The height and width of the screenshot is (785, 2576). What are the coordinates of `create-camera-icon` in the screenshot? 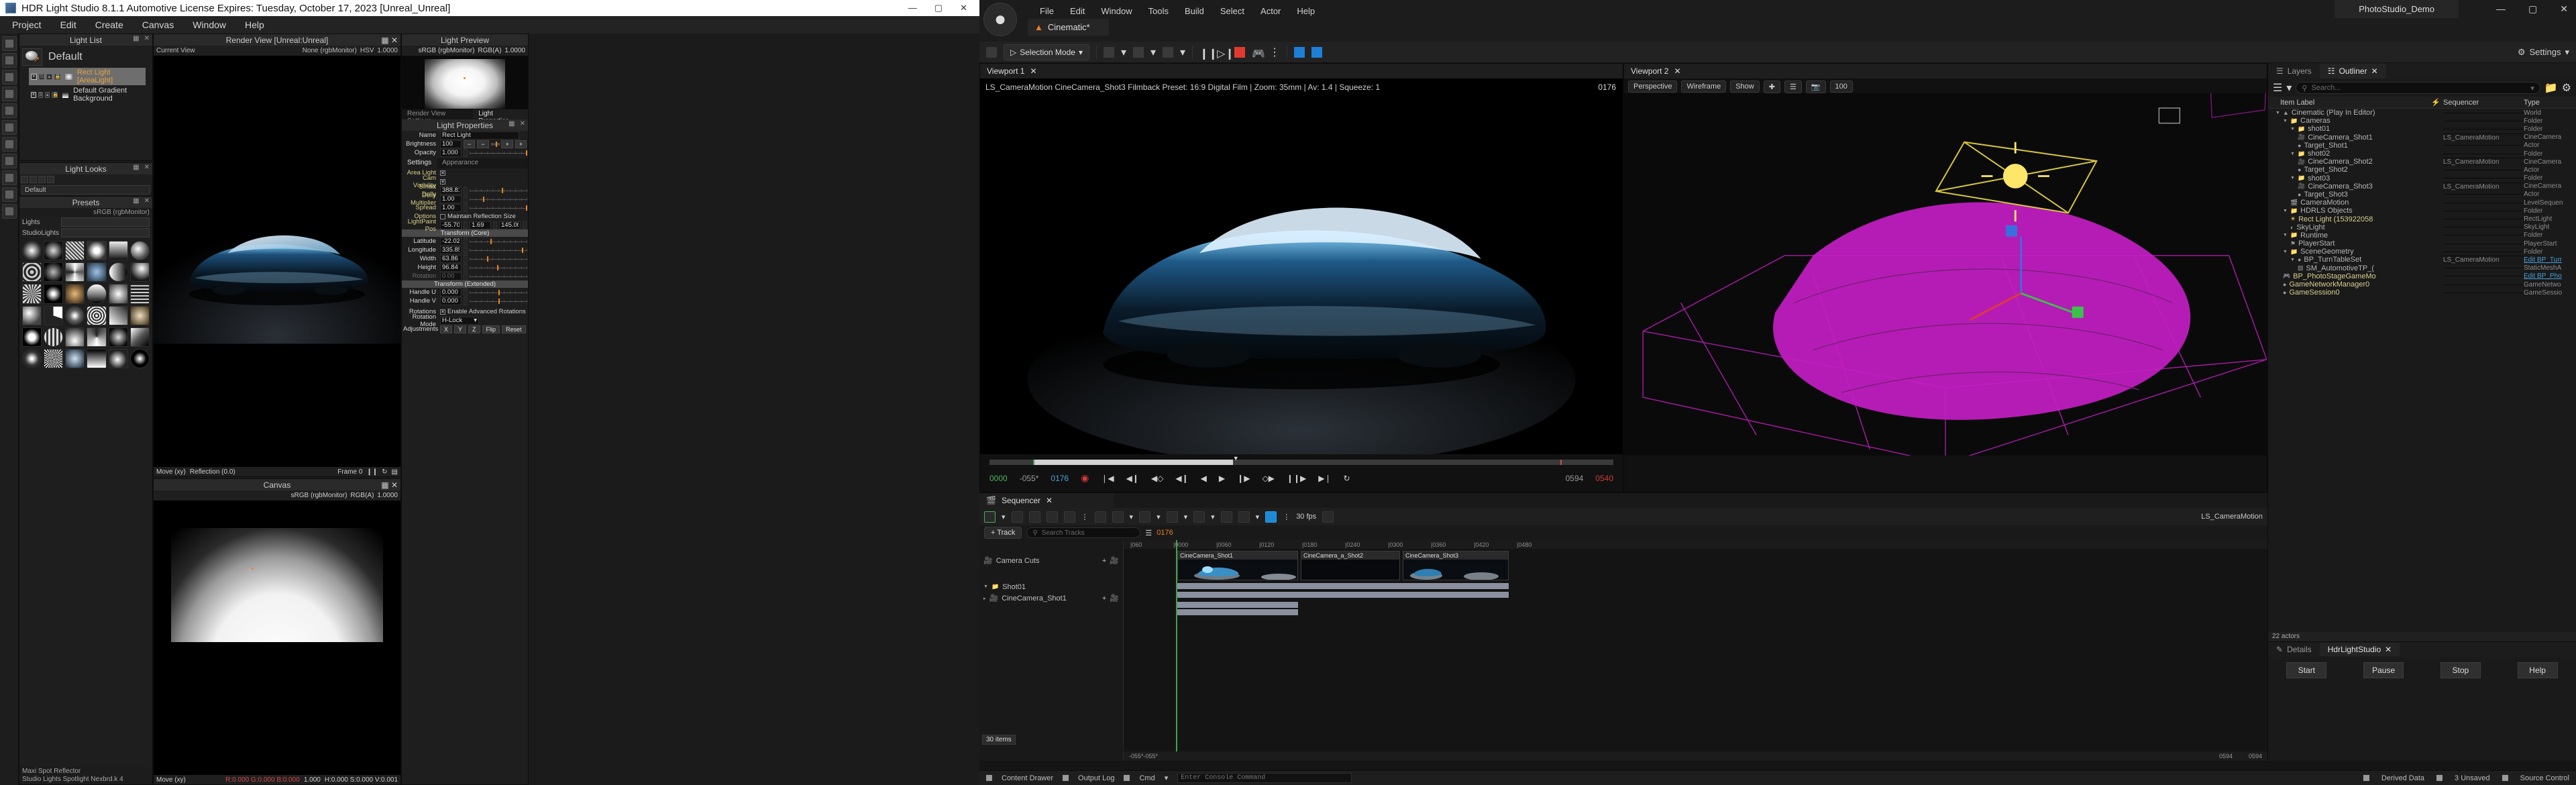 It's located at (1052, 517).